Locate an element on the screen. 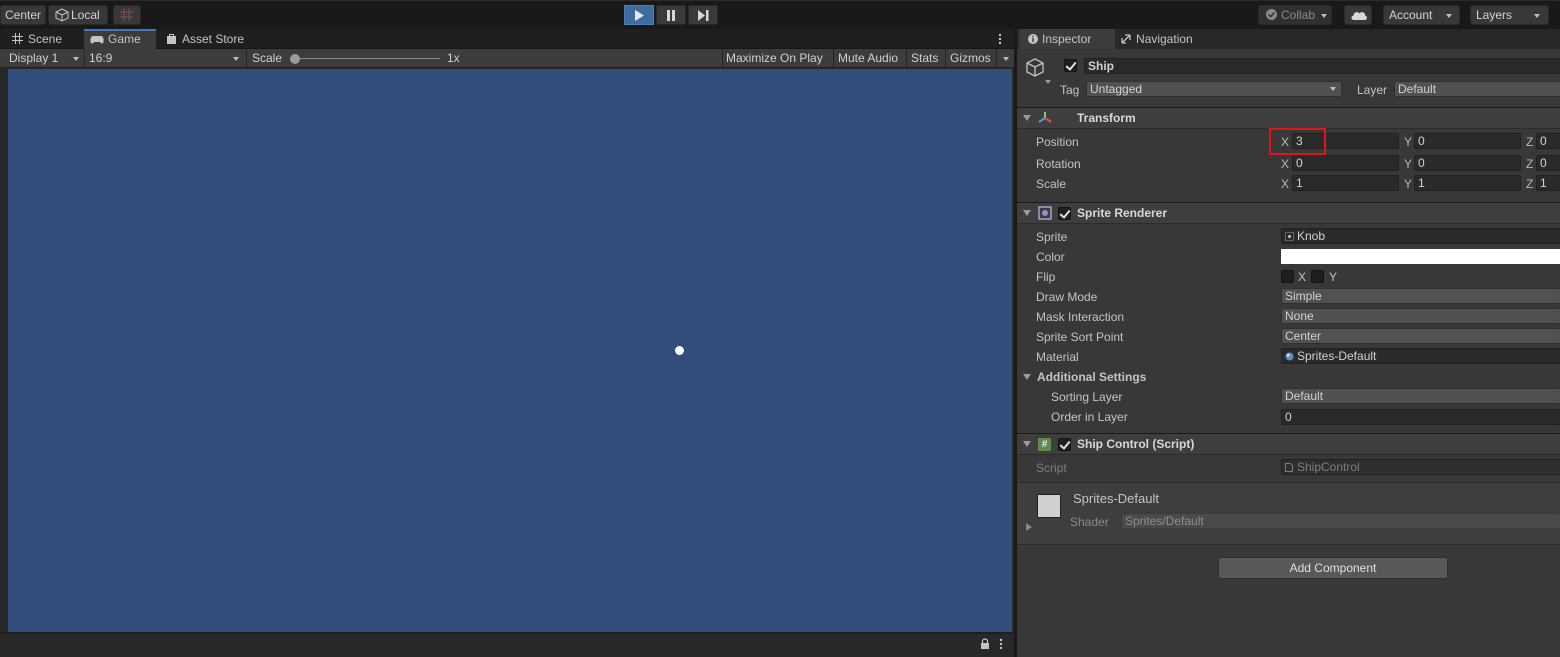  layer-dropdown: Default is located at coordinates (1477, 89).